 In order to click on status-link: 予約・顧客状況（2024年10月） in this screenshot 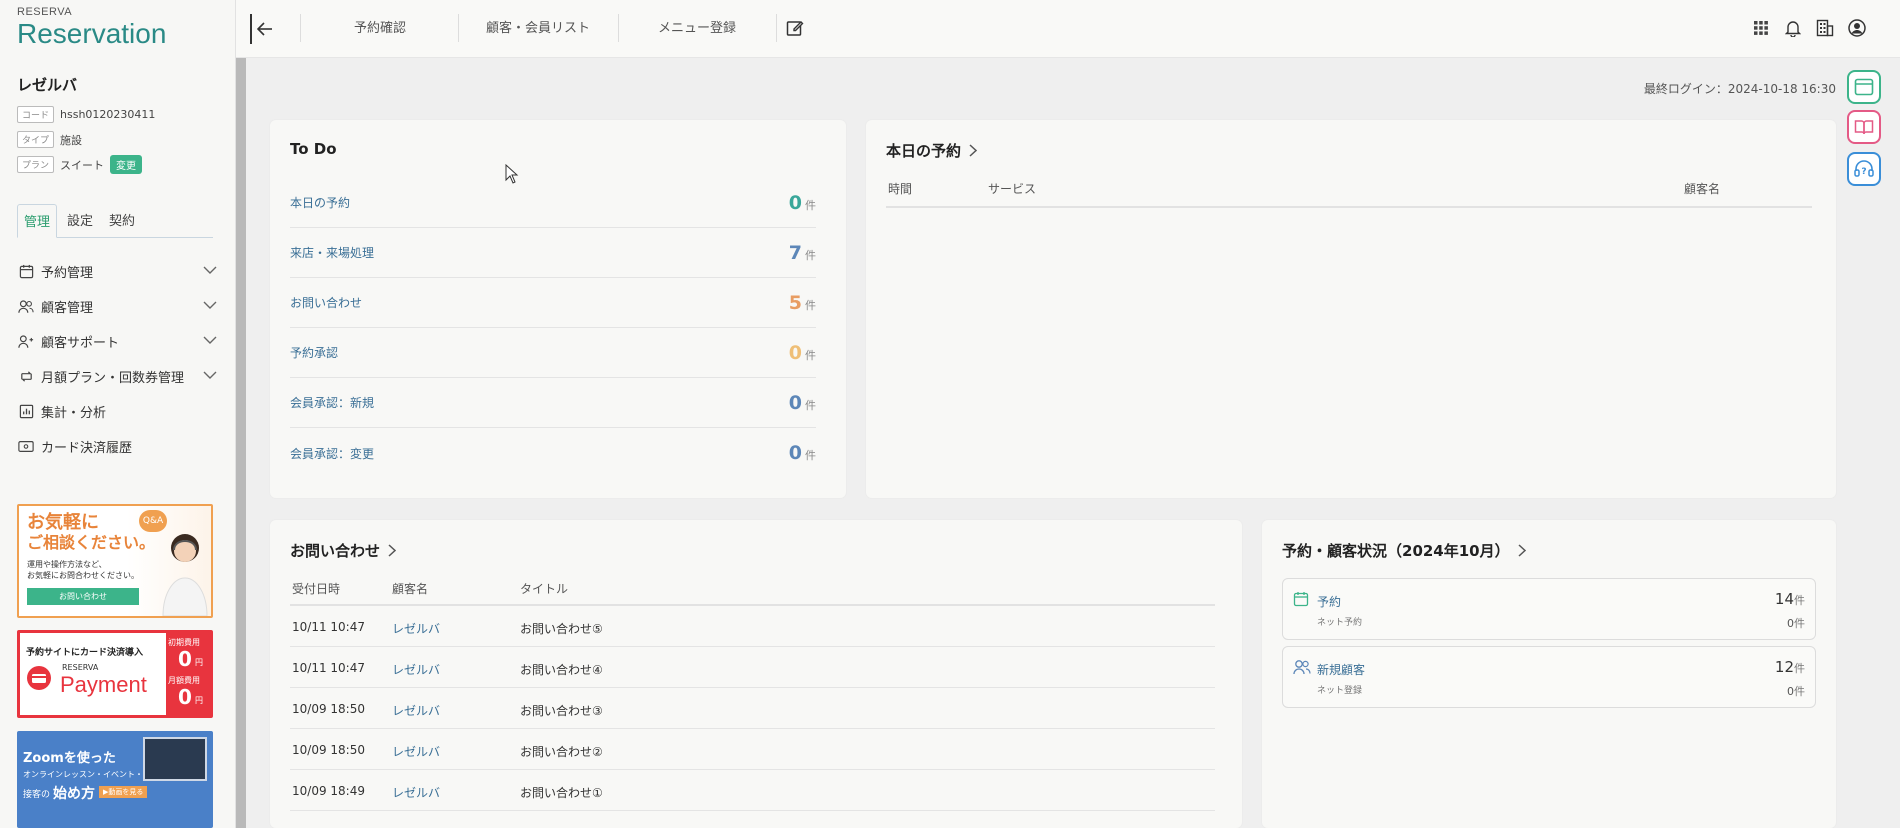, I will do `click(1404, 550)`.